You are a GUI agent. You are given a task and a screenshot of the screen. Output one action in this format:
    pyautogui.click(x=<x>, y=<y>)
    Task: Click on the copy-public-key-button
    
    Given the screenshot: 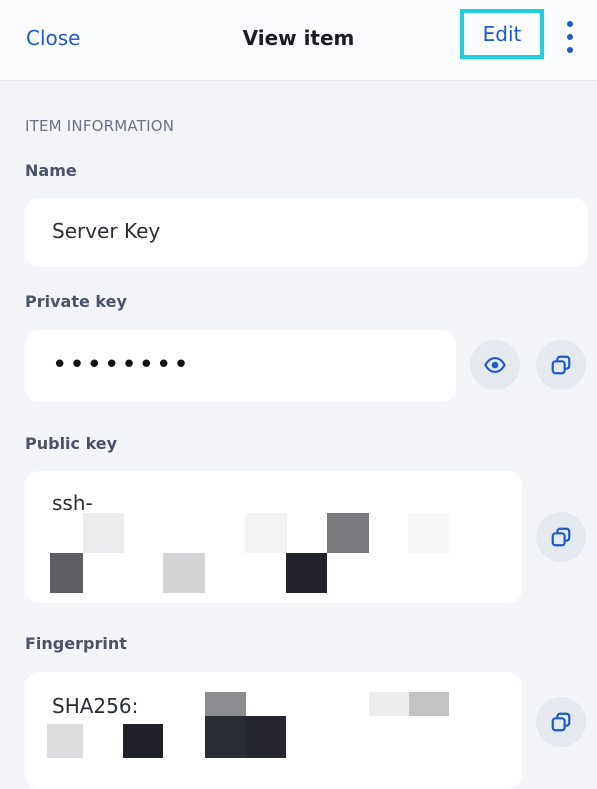 What is the action you would take?
    pyautogui.click(x=561, y=537)
    